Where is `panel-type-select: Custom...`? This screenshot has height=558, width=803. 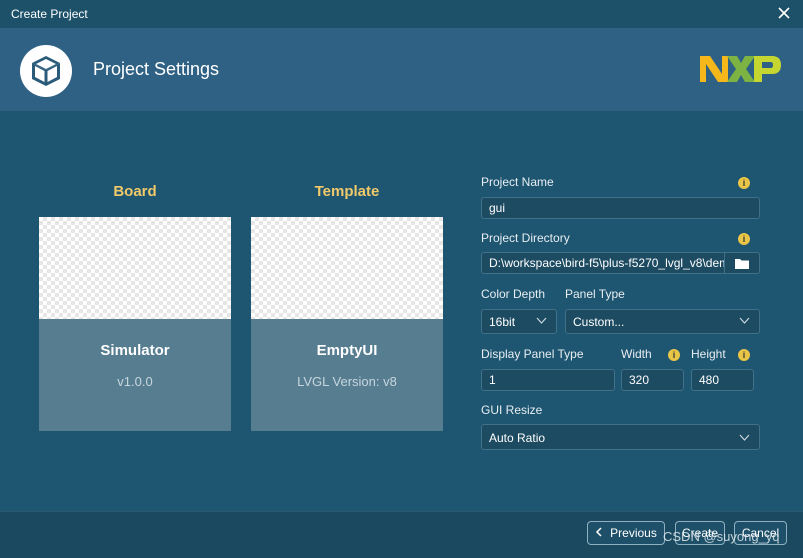 panel-type-select: Custom... is located at coordinates (662, 321).